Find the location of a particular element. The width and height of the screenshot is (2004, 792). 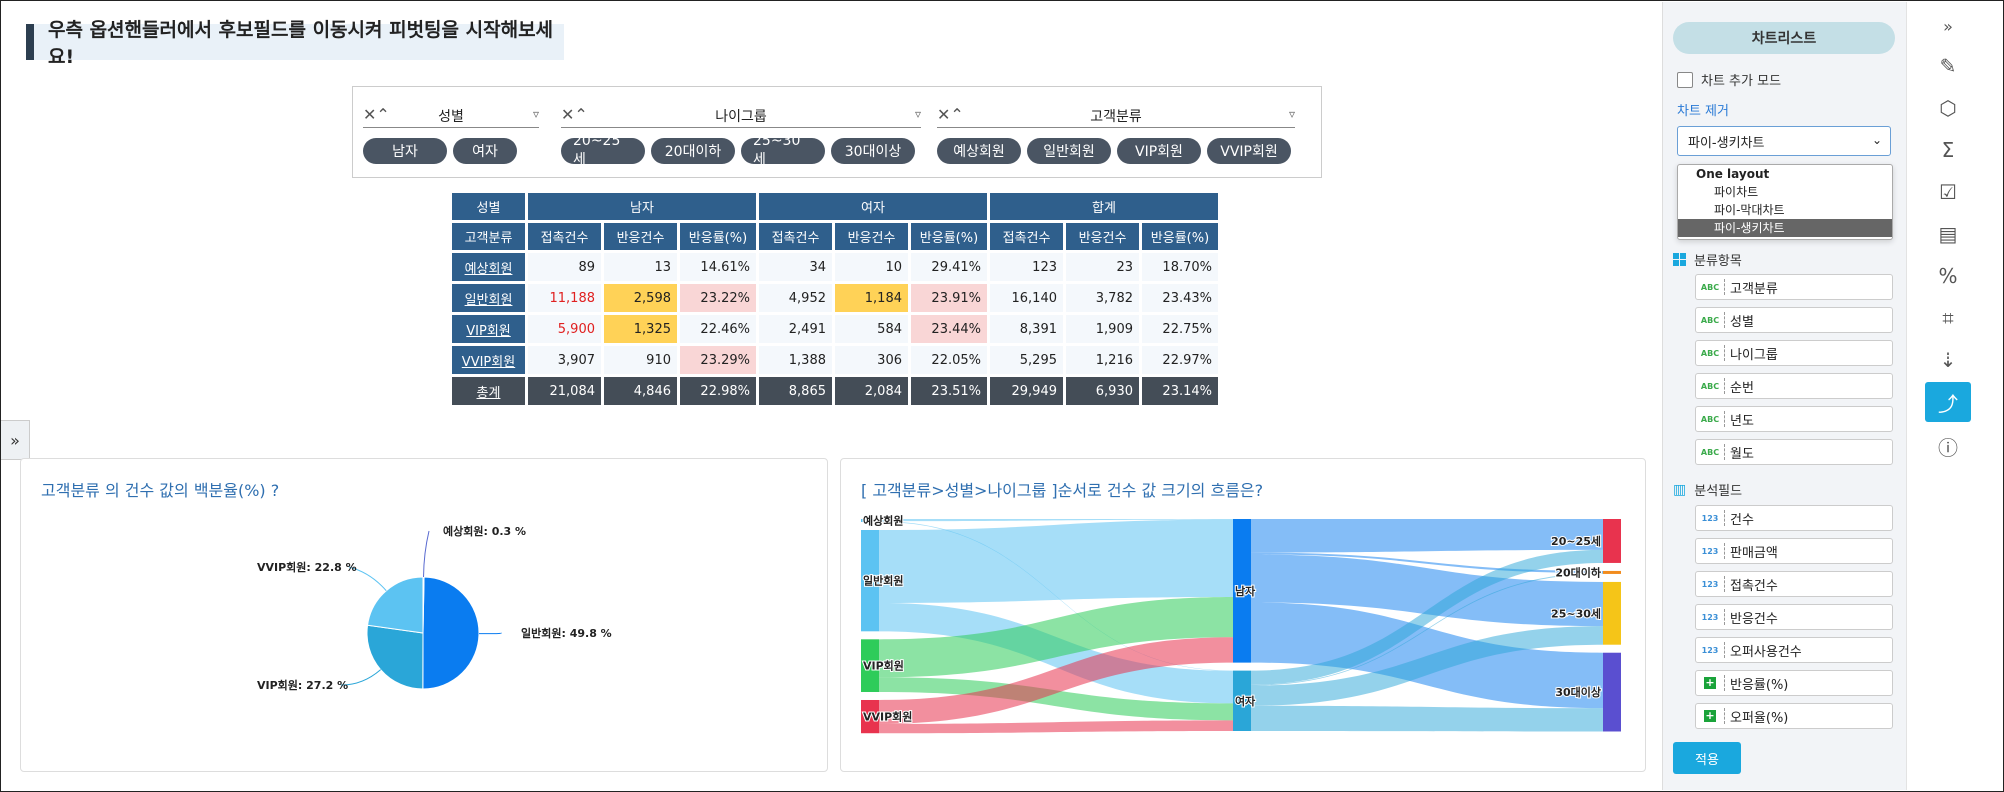

filter-chip: 일반회원 is located at coordinates (1069, 151).